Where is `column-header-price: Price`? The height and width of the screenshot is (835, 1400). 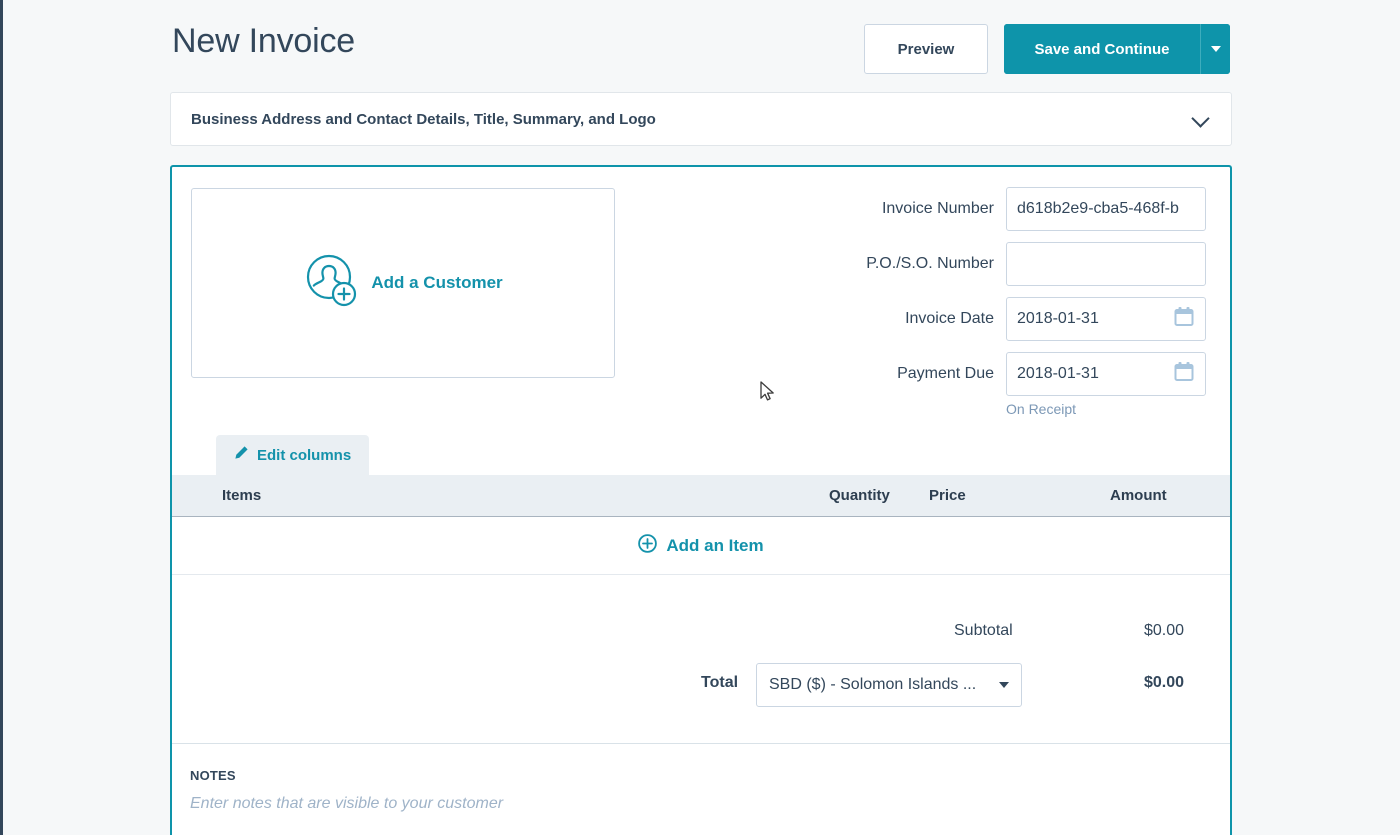
column-header-price: Price is located at coordinates (947, 495).